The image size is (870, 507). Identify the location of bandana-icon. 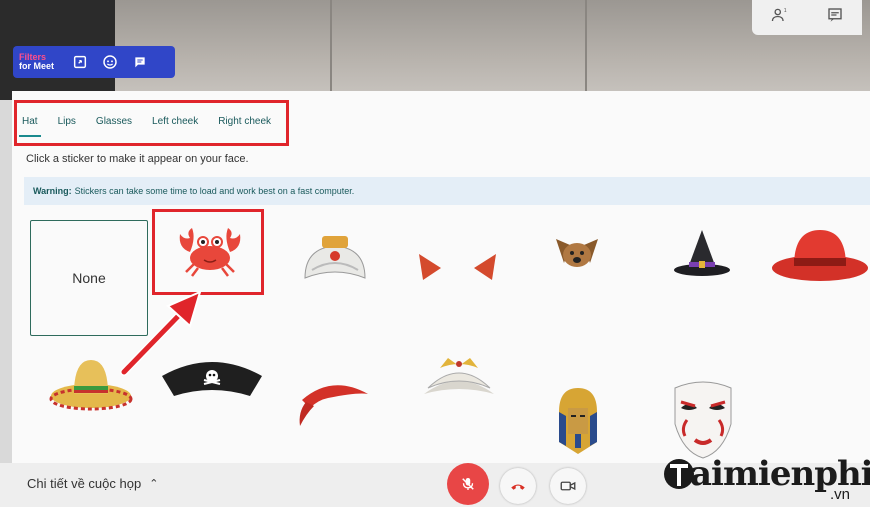
(333, 405).